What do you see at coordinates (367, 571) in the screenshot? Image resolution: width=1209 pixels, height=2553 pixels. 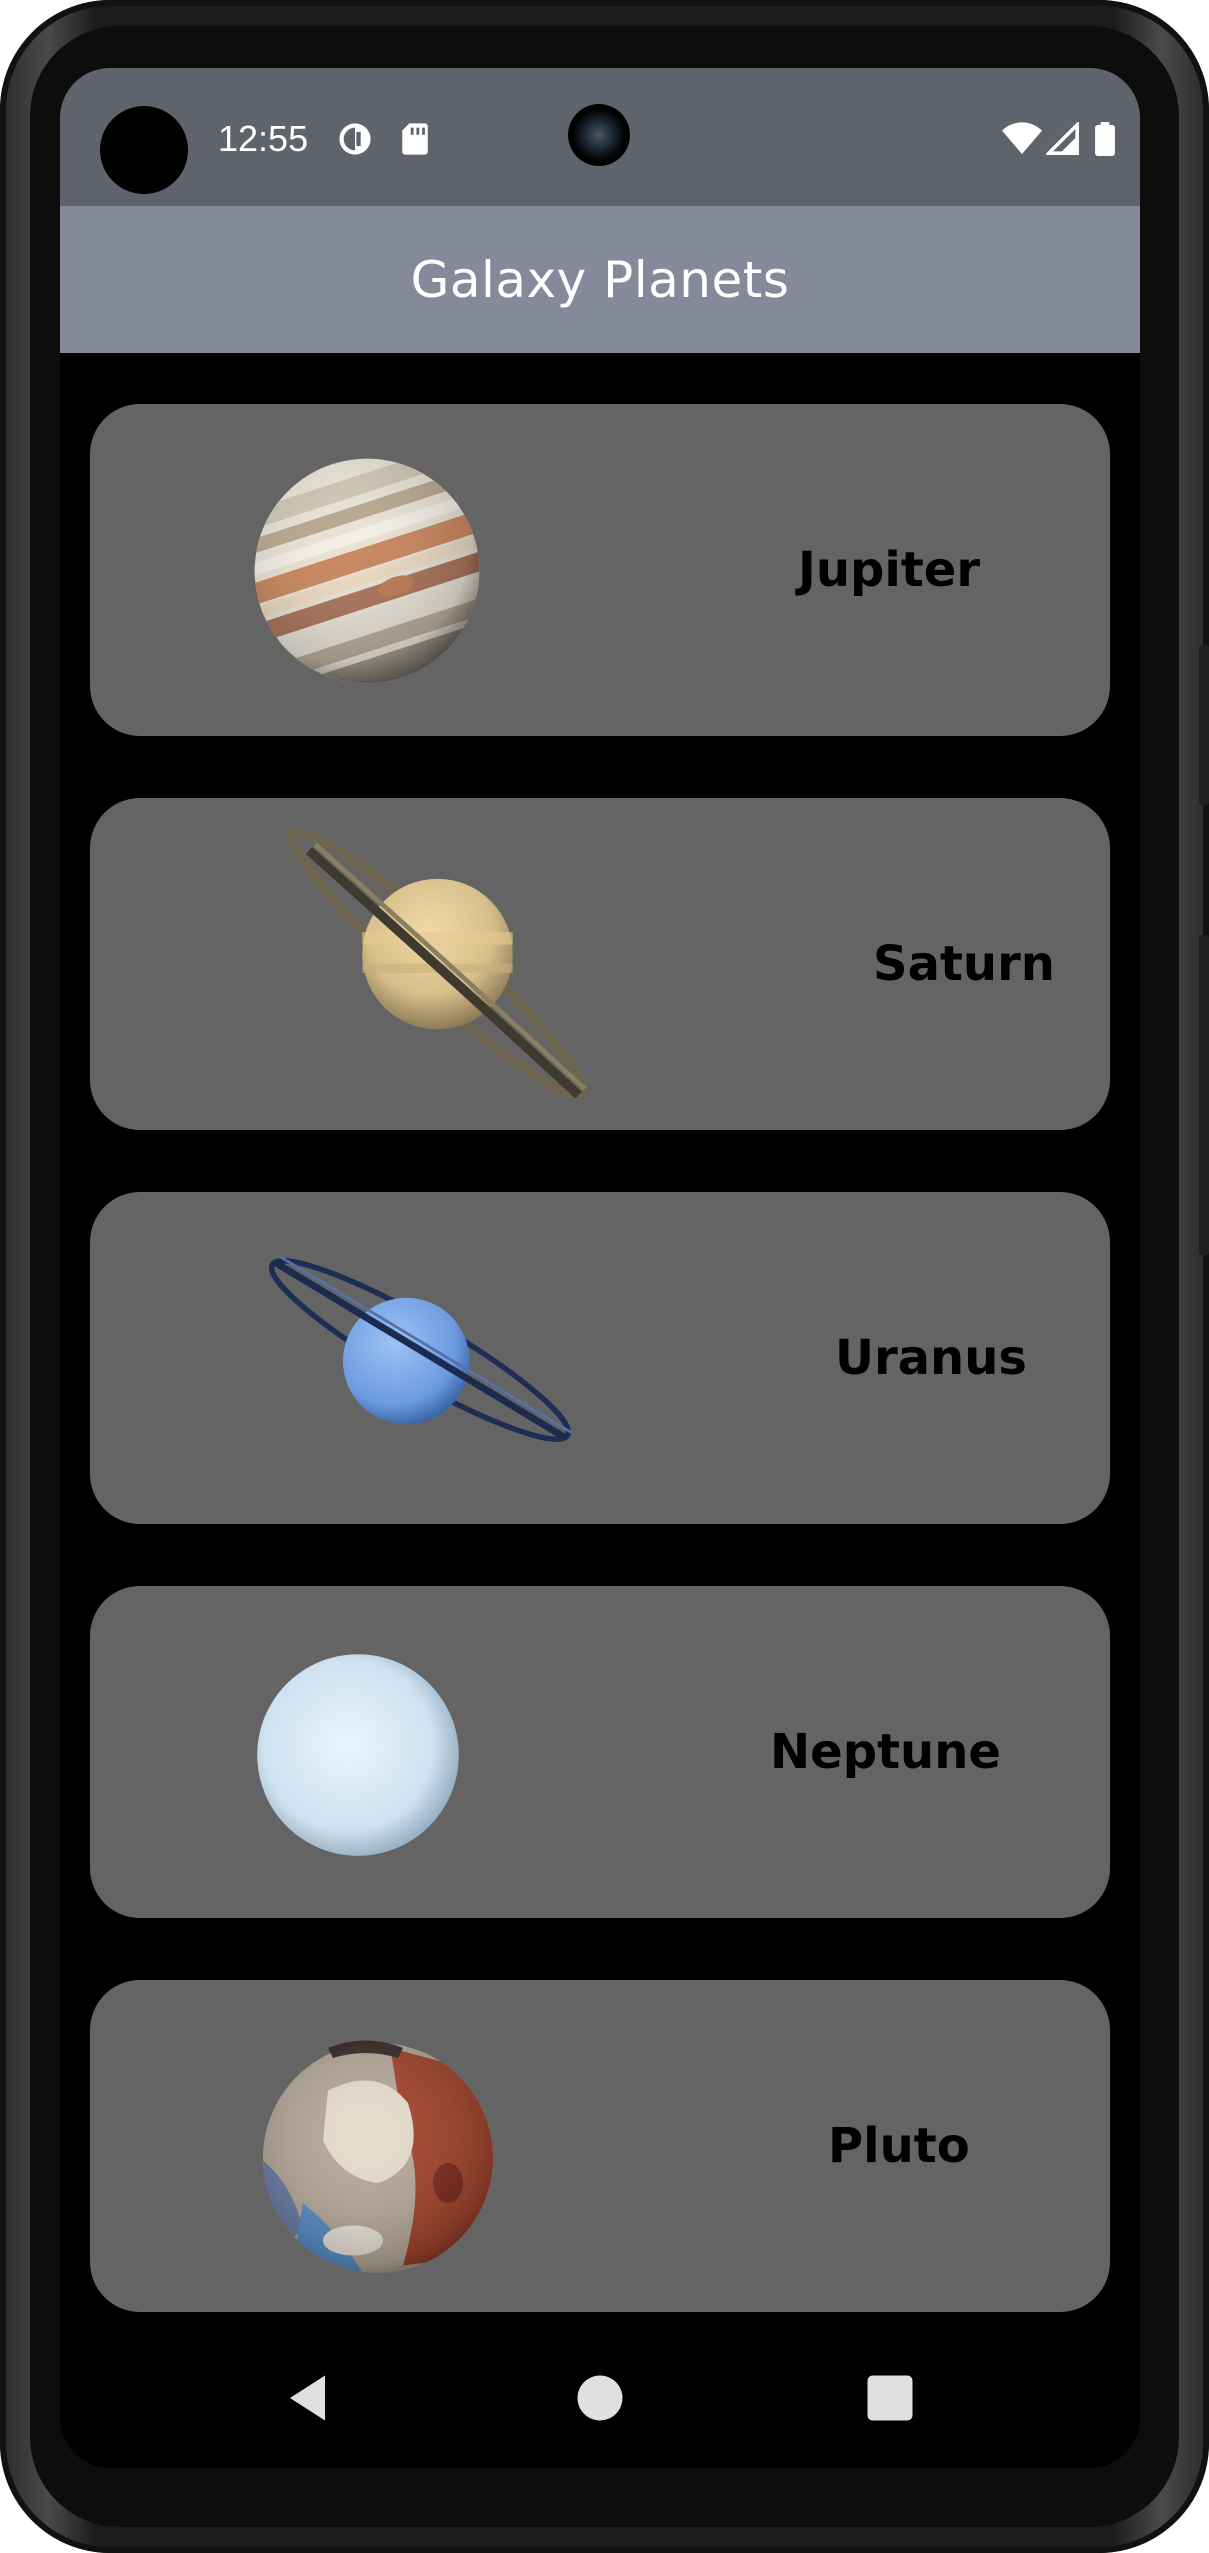 I see `jupiter-image` at bounding box center [367, 571].